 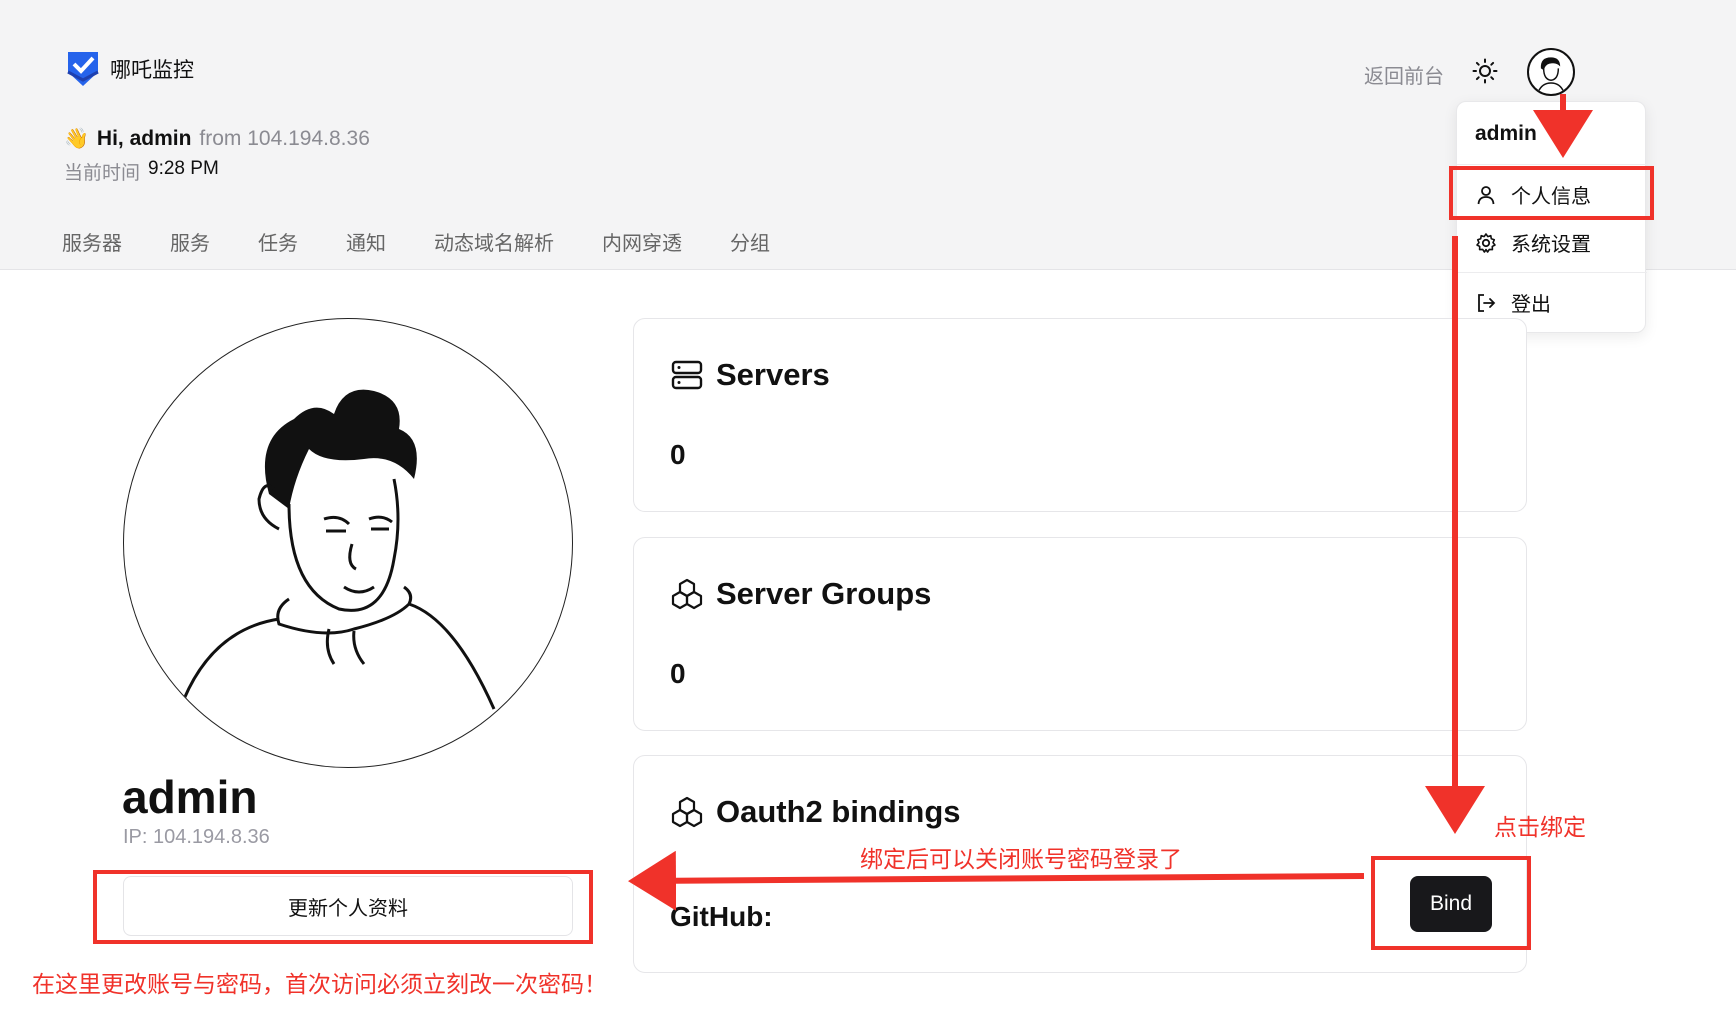 I want to click on server-icon, so click(x=687, y=375).